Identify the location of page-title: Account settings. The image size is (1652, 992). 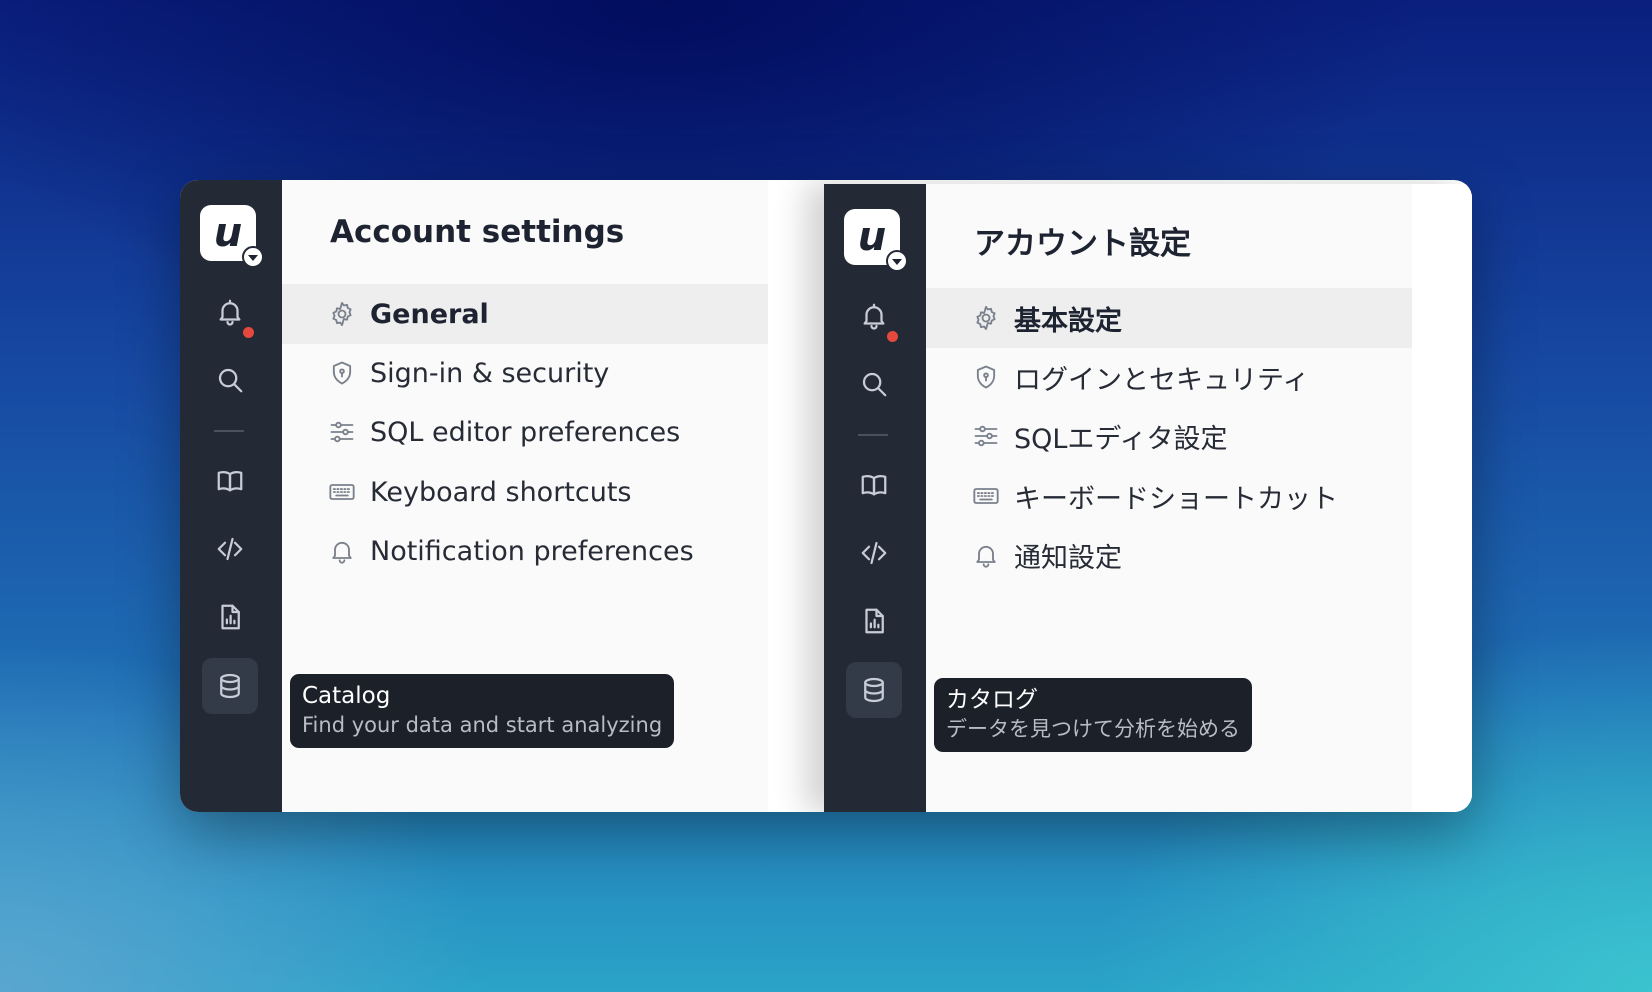
(477, 232).